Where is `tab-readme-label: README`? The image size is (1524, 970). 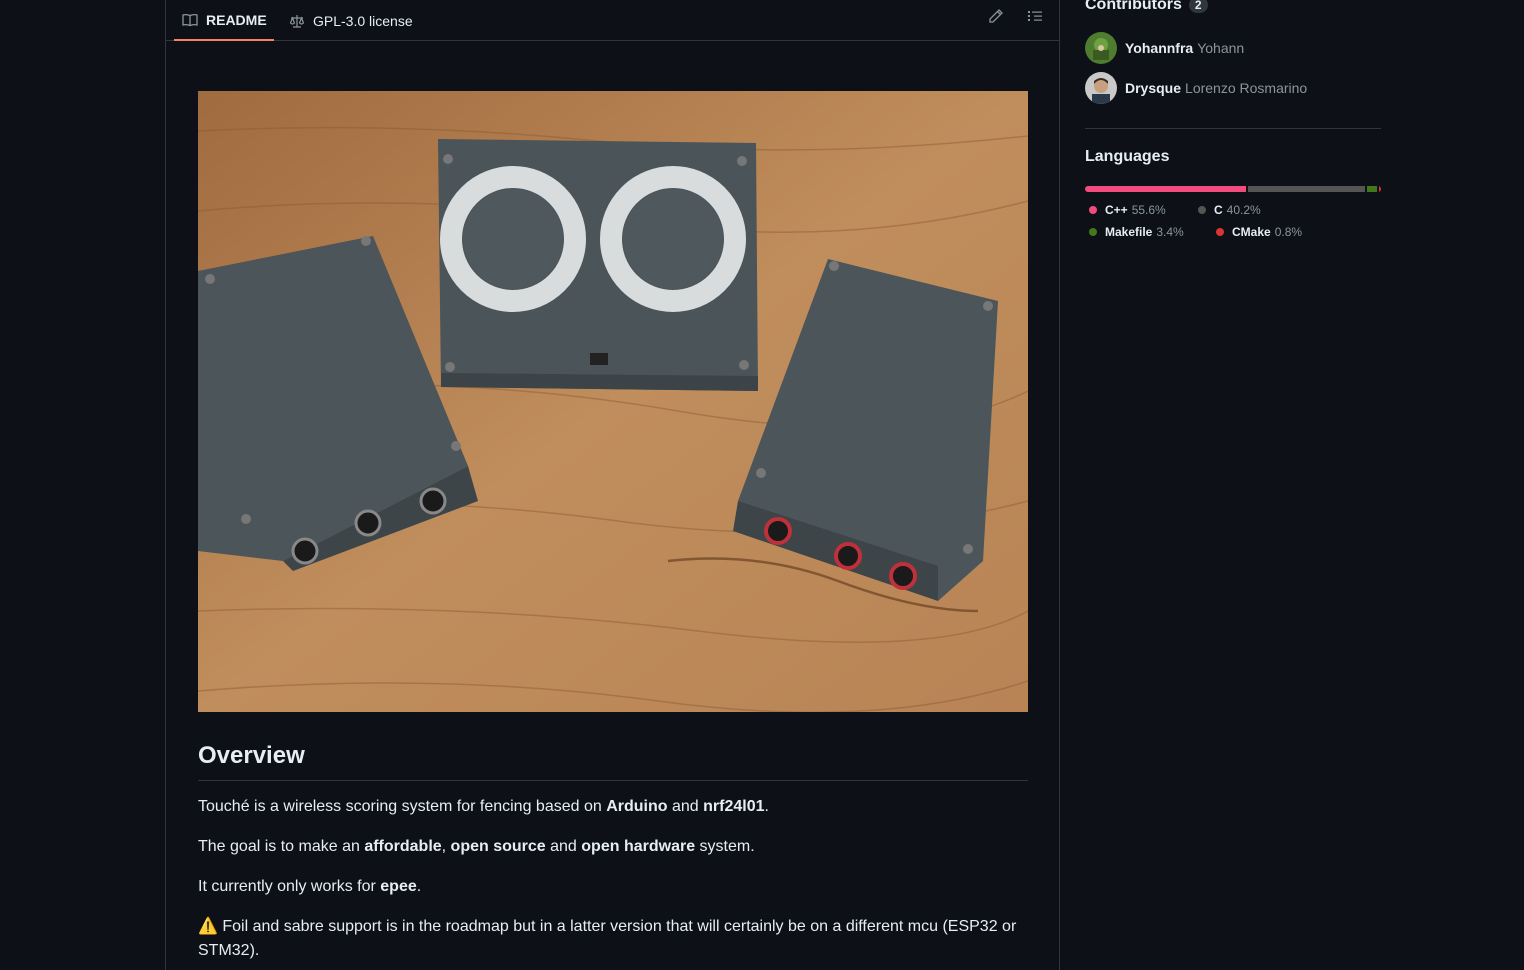
tab-readme-label: README is located at coordinates (236, 19).